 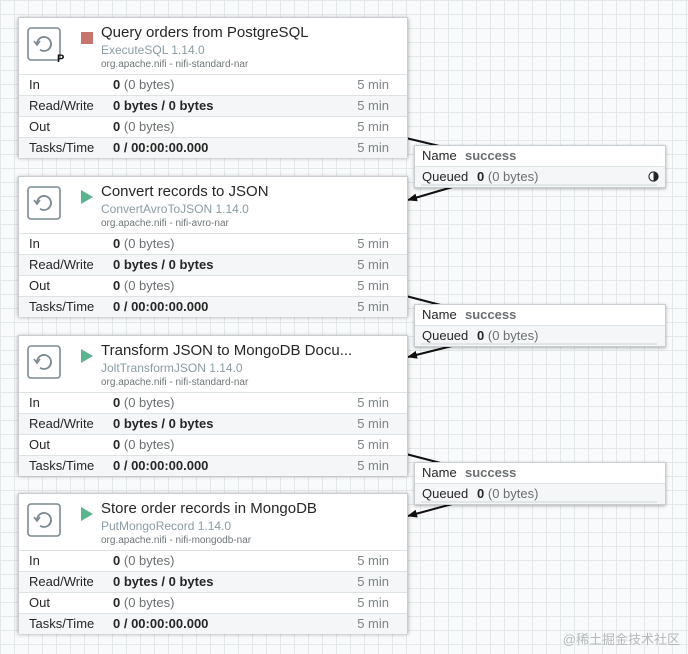 I want to click on connection-success-3: Name success Queued 0 (0 bytes), so click(x=540, y=483).